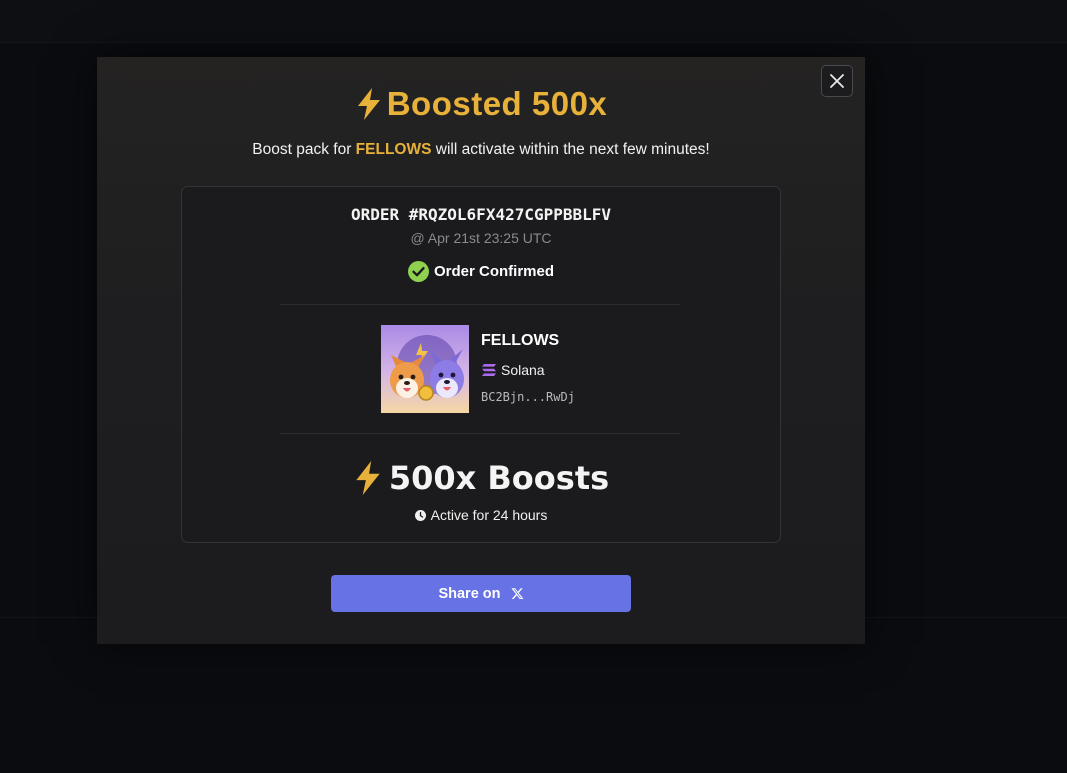 The image size is (1067, 773). Describe the element at coordinates (481, 214) in the screenshot. I see `order-id: ORDER #RQZOL6FX427CGPPBBLFV` at that location.